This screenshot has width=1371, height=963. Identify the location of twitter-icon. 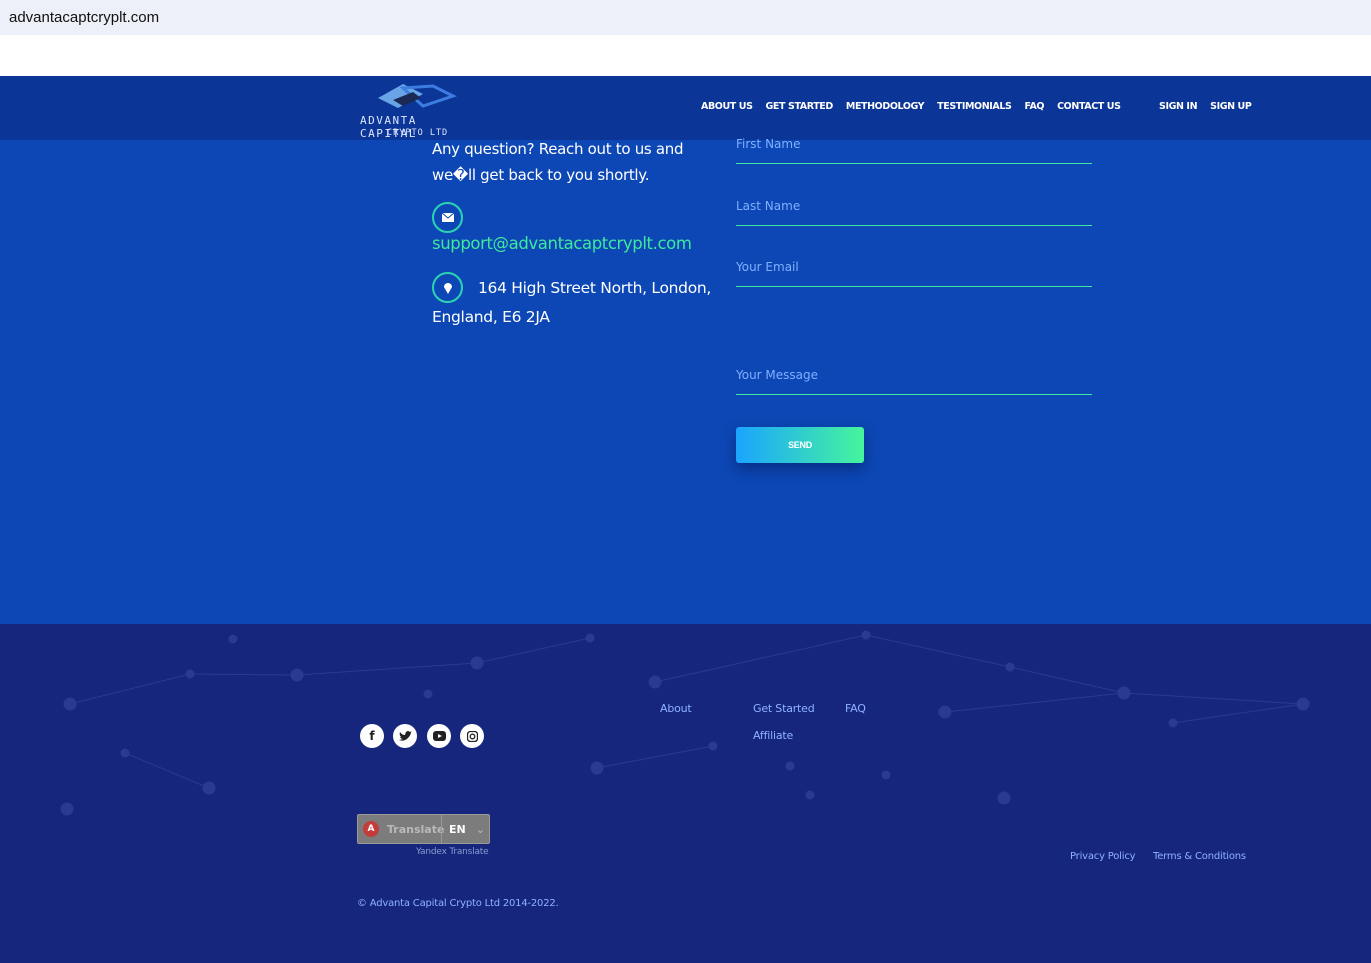
(405, 736).